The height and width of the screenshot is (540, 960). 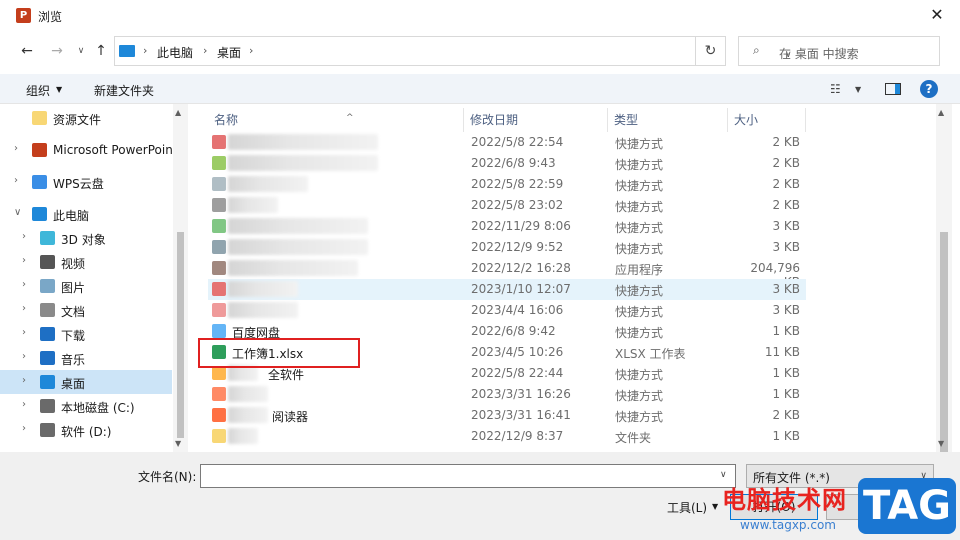 What do you see at coordinates (507, 226) in the screenshot?
I see `file-row: 2022/11/29 8:06 快捷方式 3 KB` at bounding box center [507, 226].